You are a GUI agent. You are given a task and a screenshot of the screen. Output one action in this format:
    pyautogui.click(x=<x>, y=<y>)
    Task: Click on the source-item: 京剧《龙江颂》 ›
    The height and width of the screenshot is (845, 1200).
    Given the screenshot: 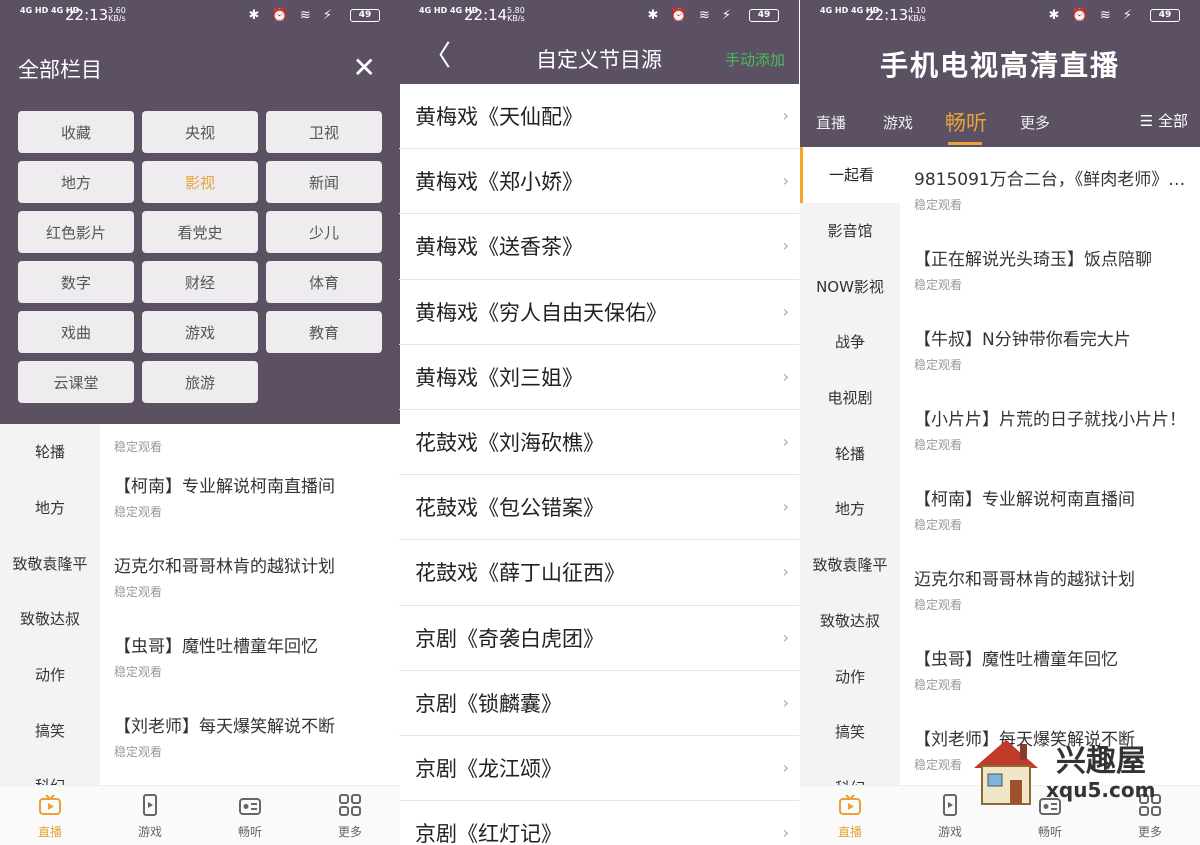 What is the action you would take?
    pyautogui.click(x=599, y=769)
    